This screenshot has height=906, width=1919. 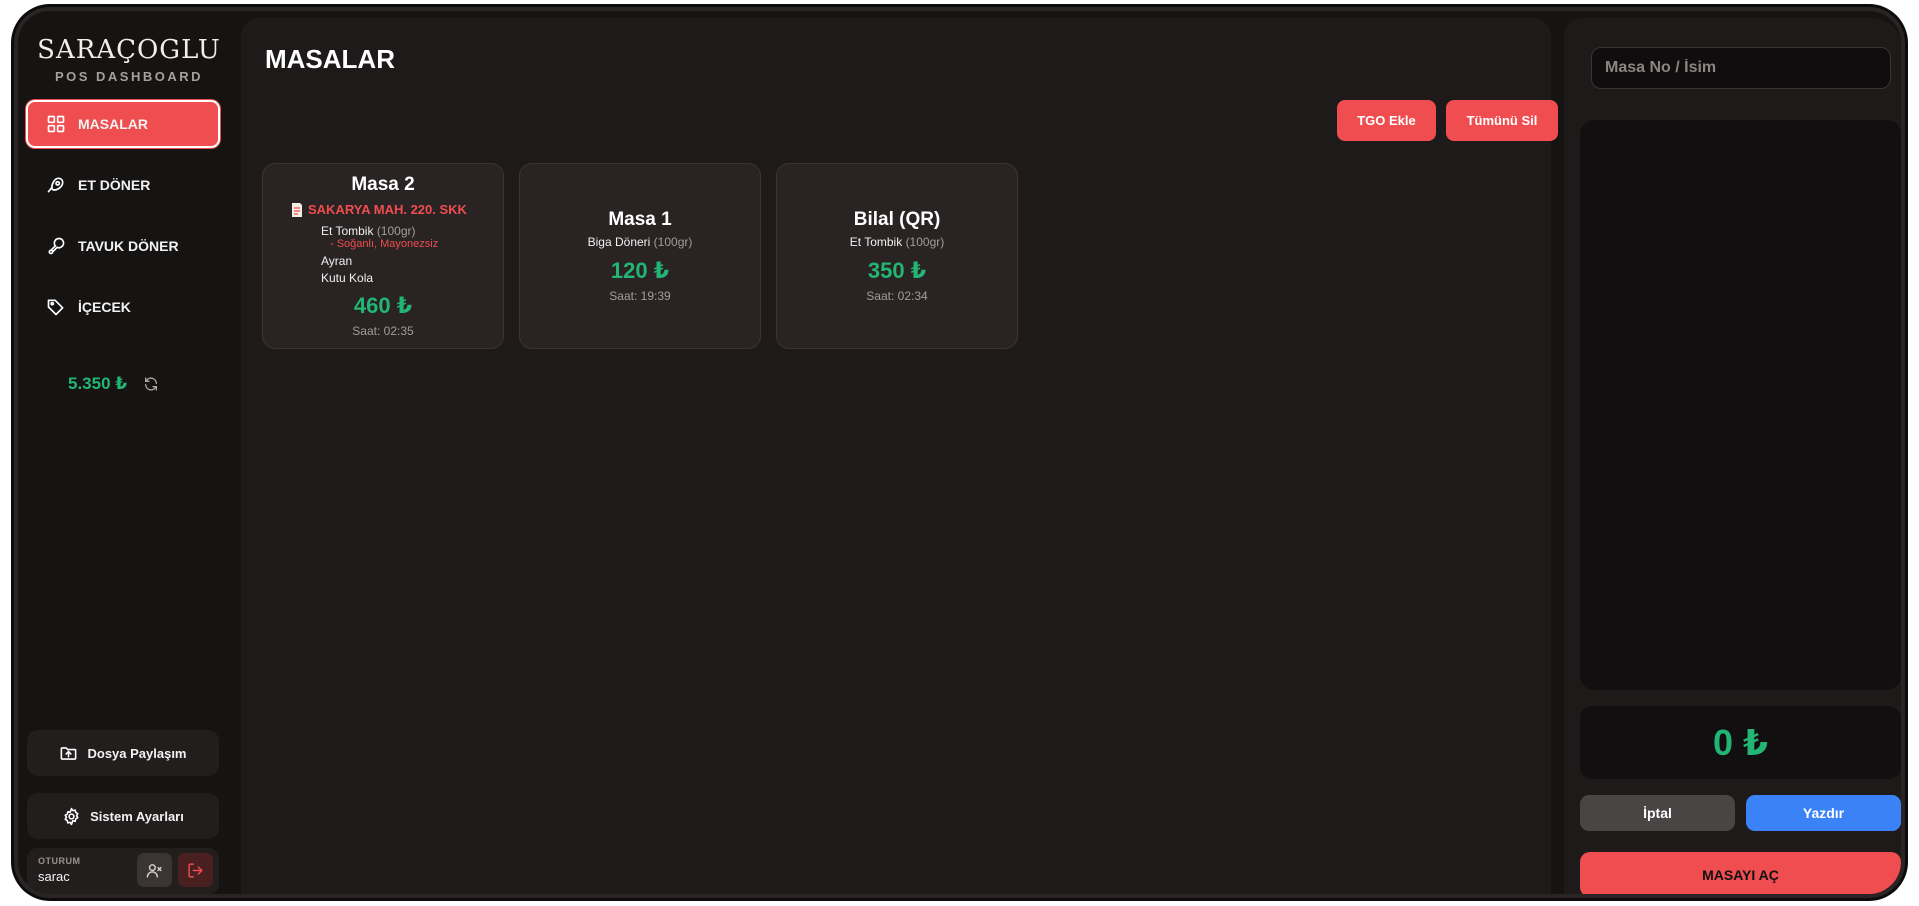 What do you see at coordinates (59, 861) in the screenshot?
I see `session-label: OTURUM` at bounding box center [59, 861].